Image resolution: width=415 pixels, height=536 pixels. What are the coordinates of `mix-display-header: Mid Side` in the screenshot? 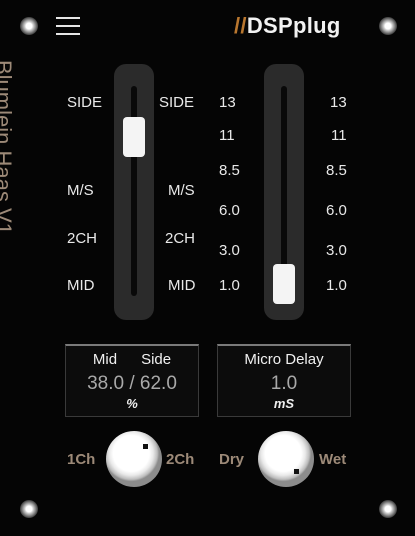 It's located at (132, 359).